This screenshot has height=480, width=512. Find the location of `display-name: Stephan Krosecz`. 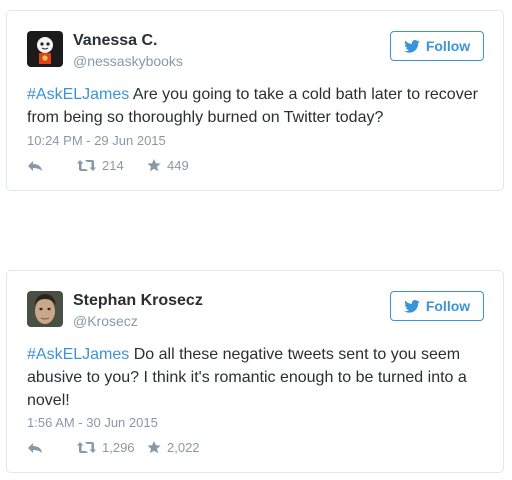

display-name: Stephan Krosecz is located at coordinates (138, 301).